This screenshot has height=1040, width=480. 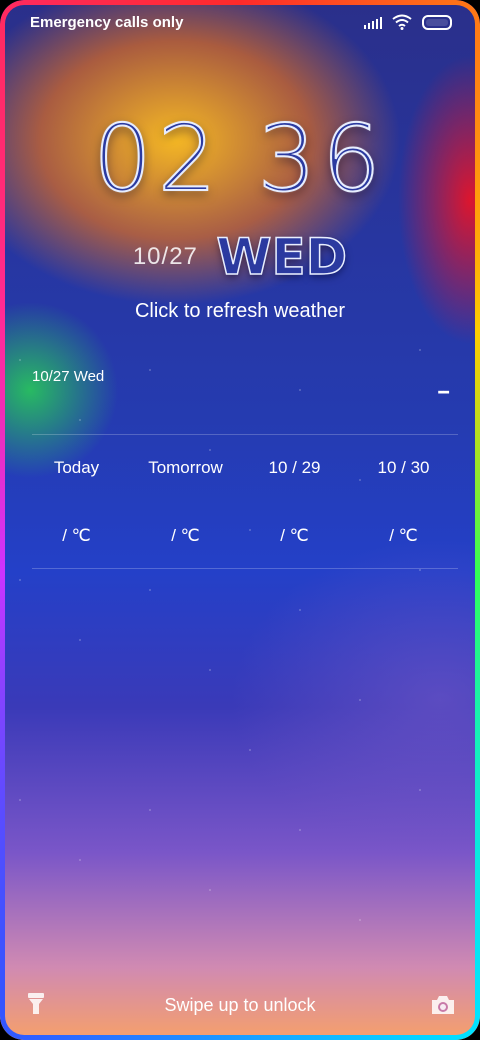 I want to click on weather-divider-top, so click(x=245, y=434).